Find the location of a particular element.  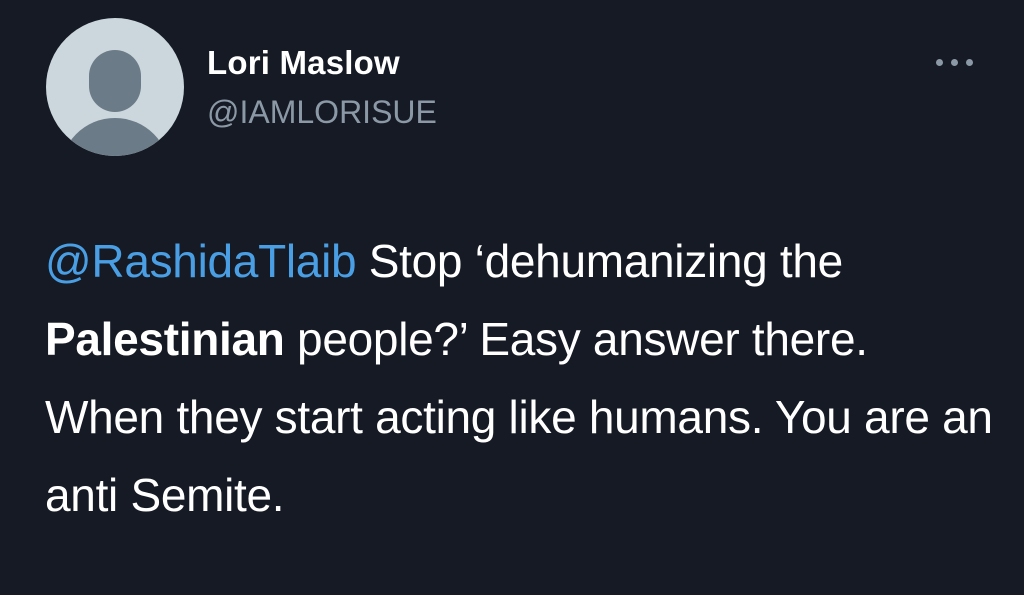

avatar is located at coordinates (115, 87).